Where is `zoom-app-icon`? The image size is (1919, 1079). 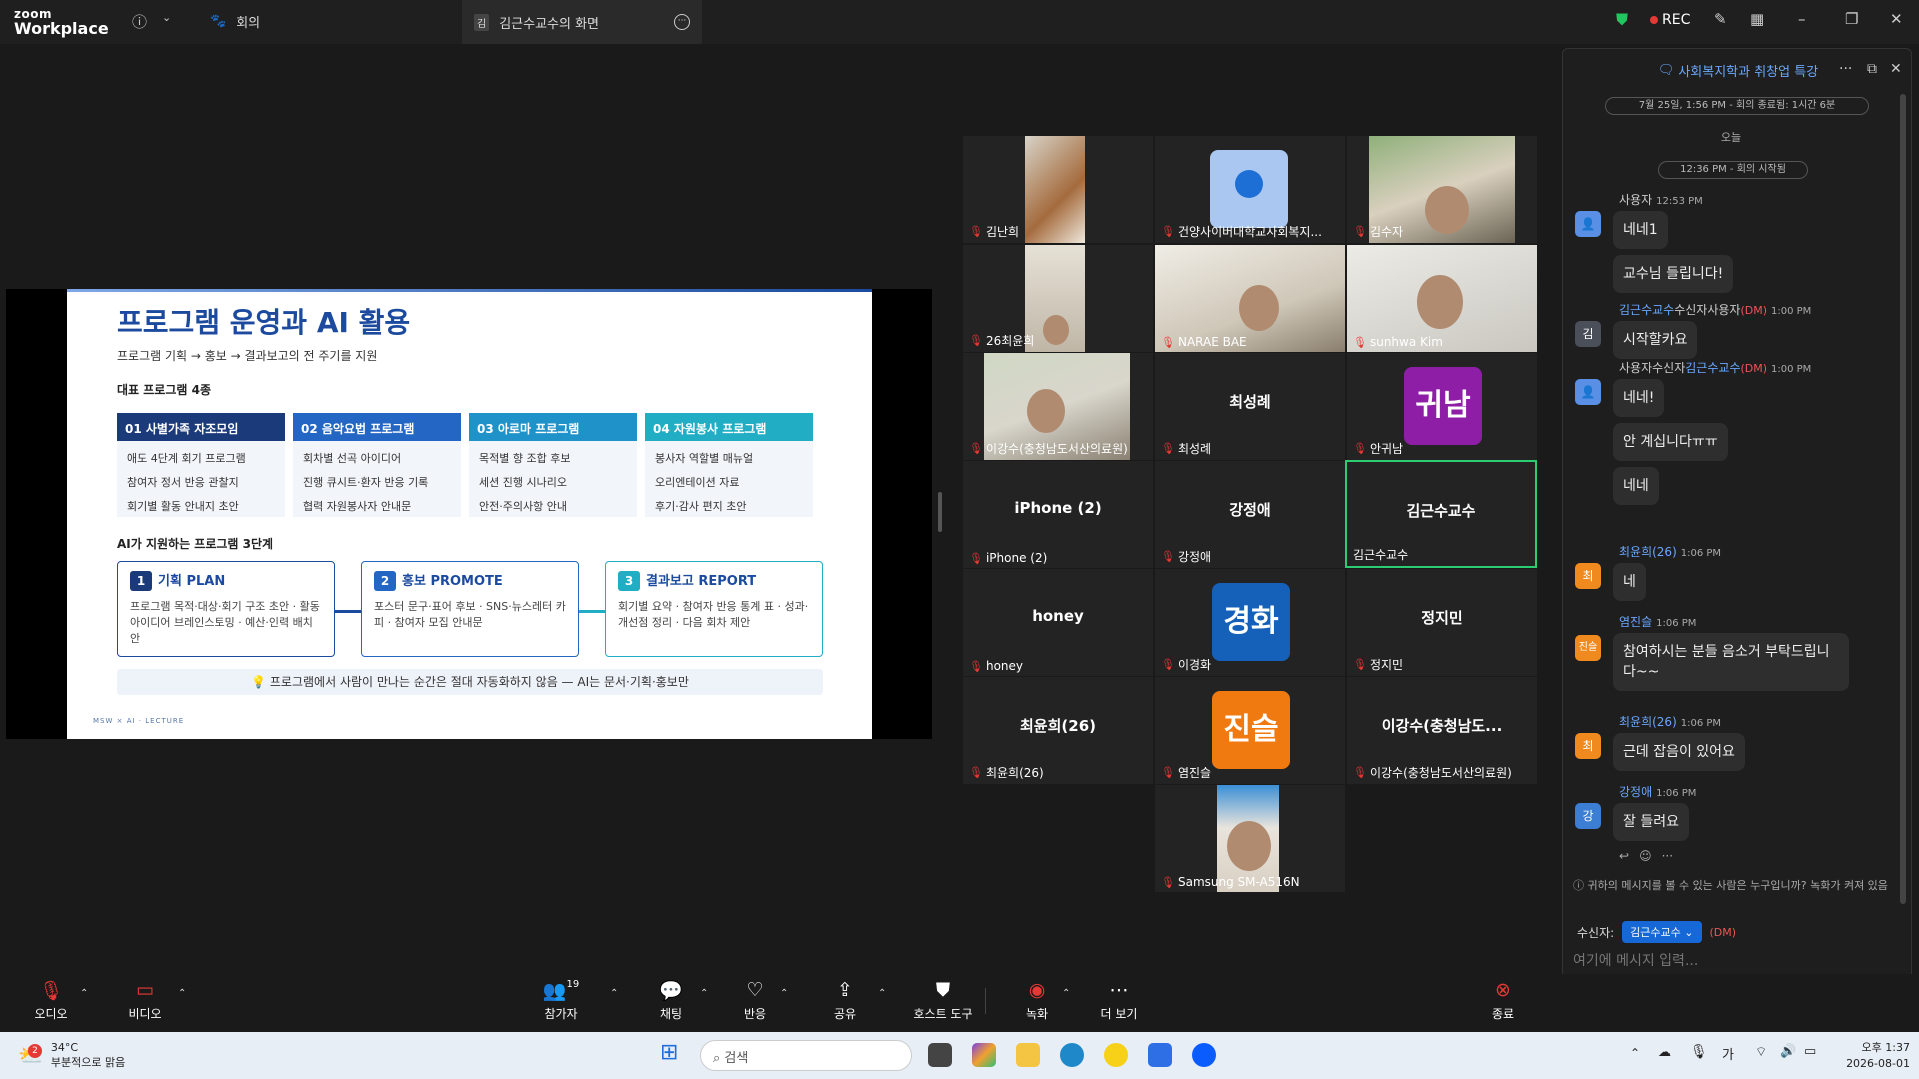 zoom-app-icon is located at coordinates (1204, 1055).